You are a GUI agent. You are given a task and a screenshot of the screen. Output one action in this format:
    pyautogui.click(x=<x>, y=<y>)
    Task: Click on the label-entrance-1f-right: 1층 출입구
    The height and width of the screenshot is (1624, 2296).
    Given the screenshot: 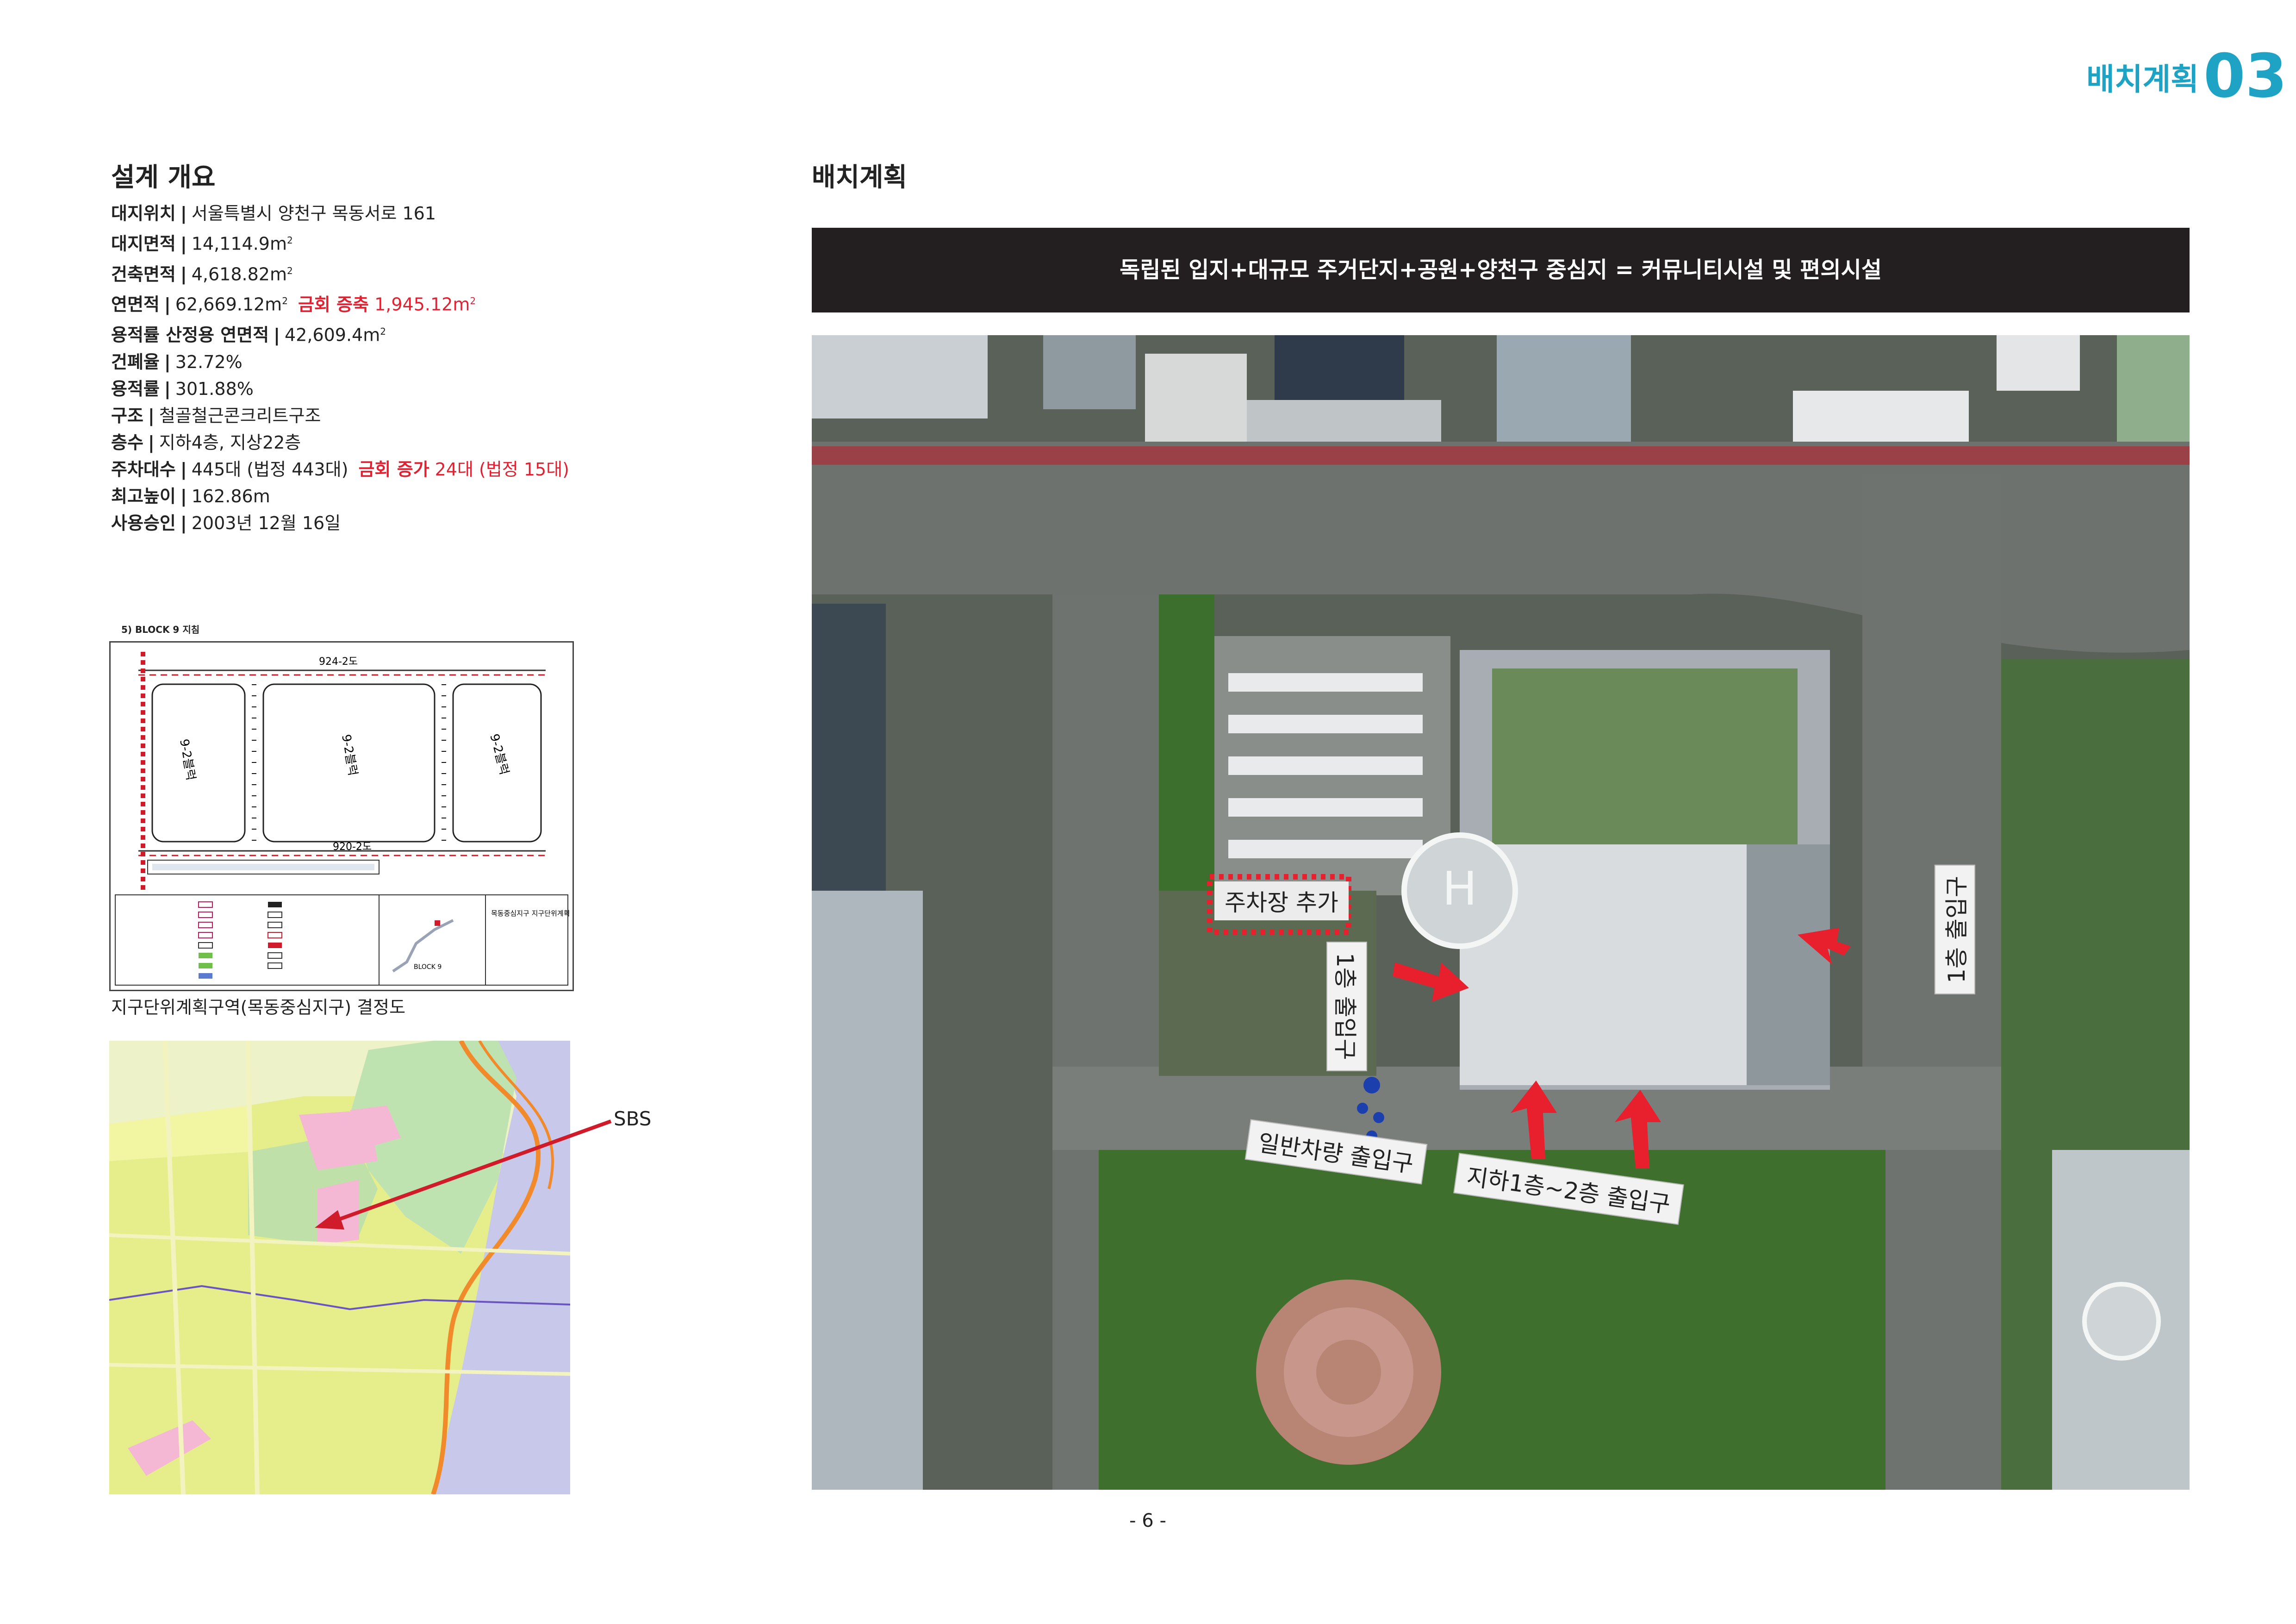 What is the action you would take?
    pyautogui.click(x=1955, y=929)
    